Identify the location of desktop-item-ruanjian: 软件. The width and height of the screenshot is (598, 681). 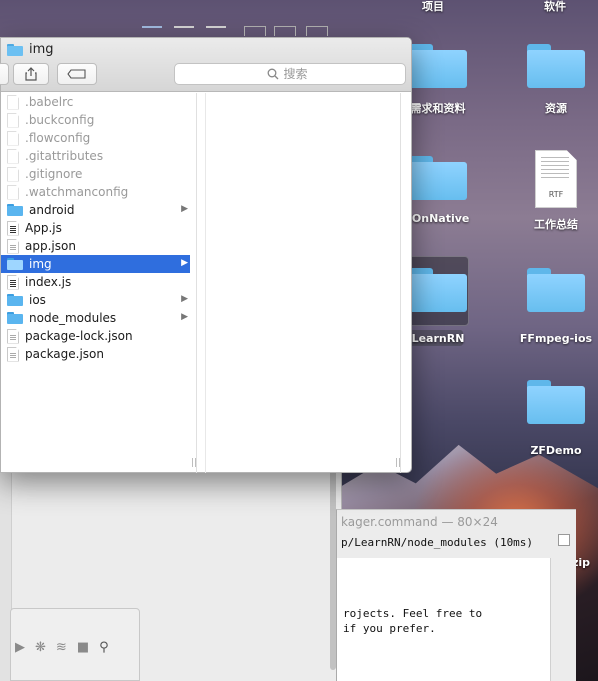
(552, 7).